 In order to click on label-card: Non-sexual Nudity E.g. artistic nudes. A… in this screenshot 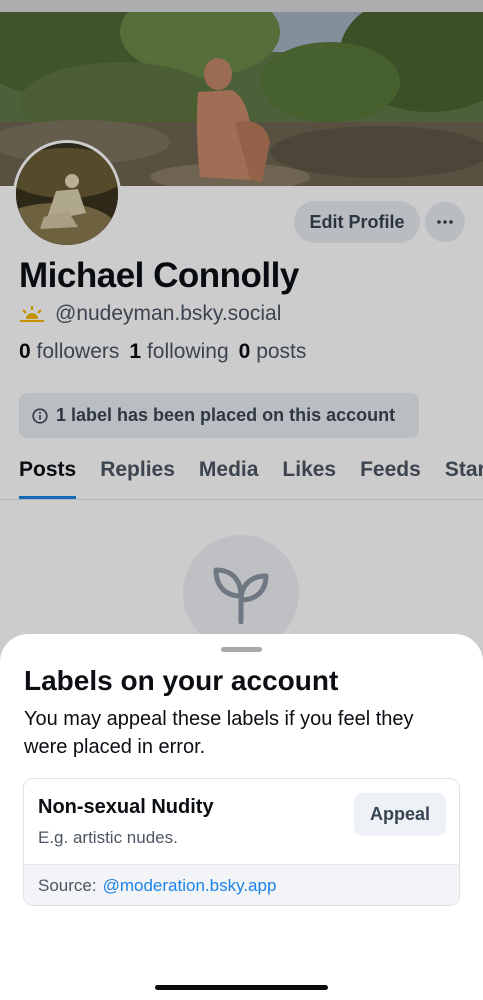, I will do `click(241, 842)`.